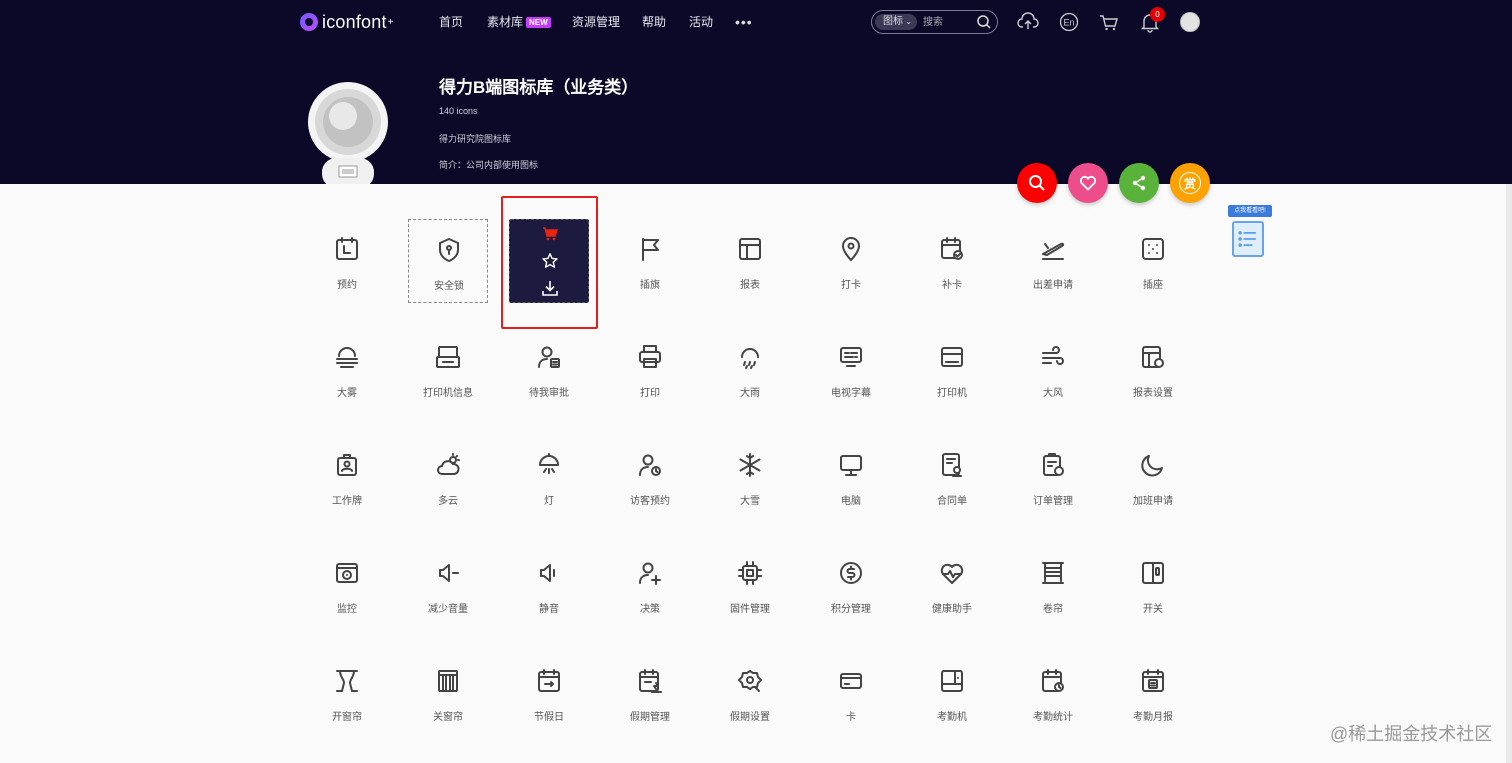 This screenshot has height=763, width=1512. What do you see at coordinates (952, 285) in the screenshot?
I see `icon-label: 补卡` at bounding box center [952, 285].